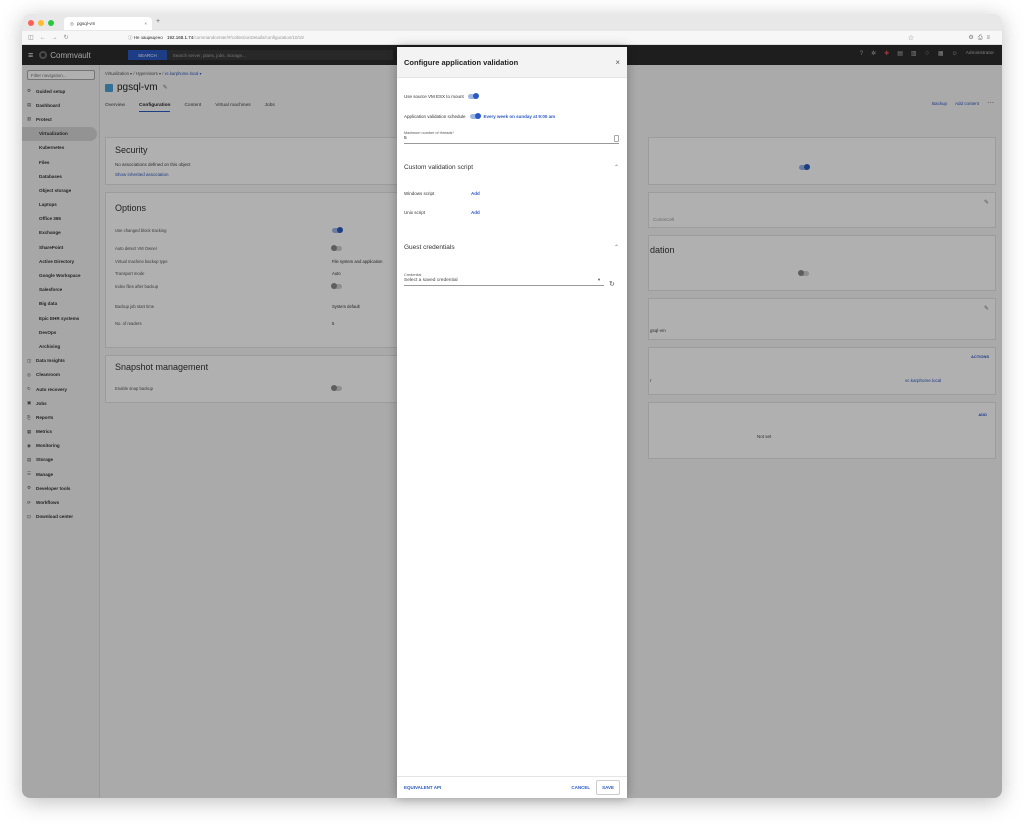  What do you see at coordinates (60, 446) in the screenshot?
I see `sidebar-item-monitoring: ◉ Monitoring` at bounding box center [60, 446].